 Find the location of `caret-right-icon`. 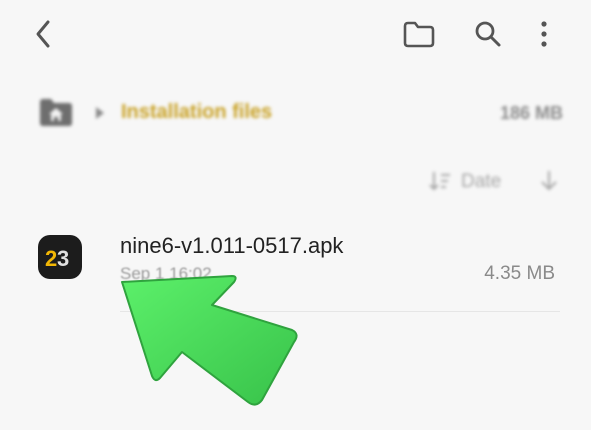

caret-right-icon is located at coordinates (100, 113).